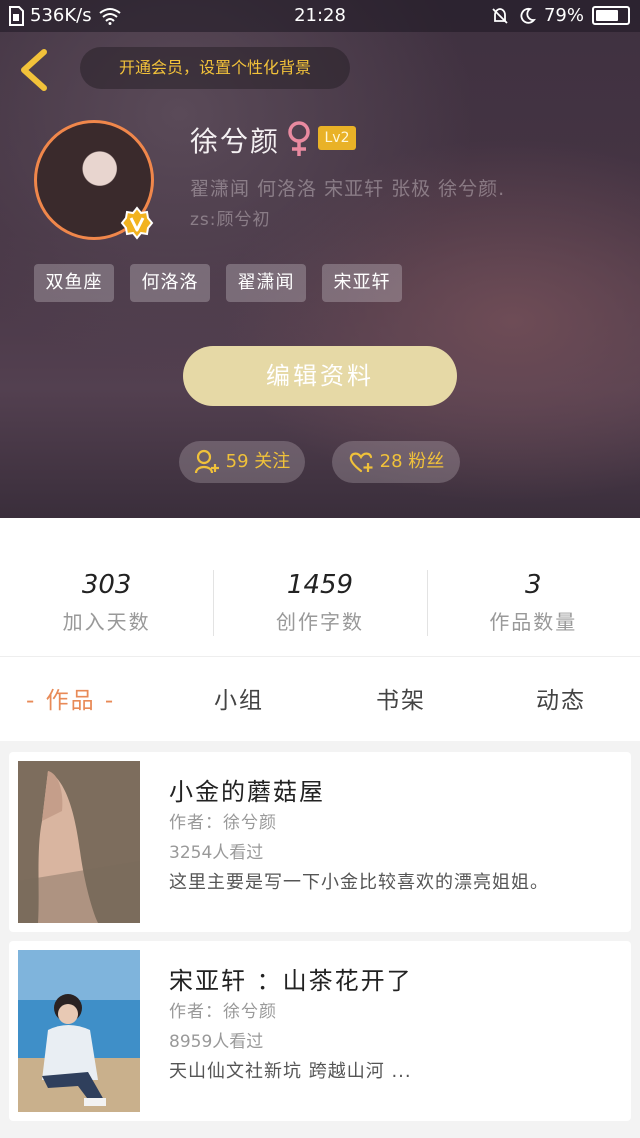 This screenshot has width=640, height=1138. I want to click on stat-days: 303 加入天数, so click(106, 587).